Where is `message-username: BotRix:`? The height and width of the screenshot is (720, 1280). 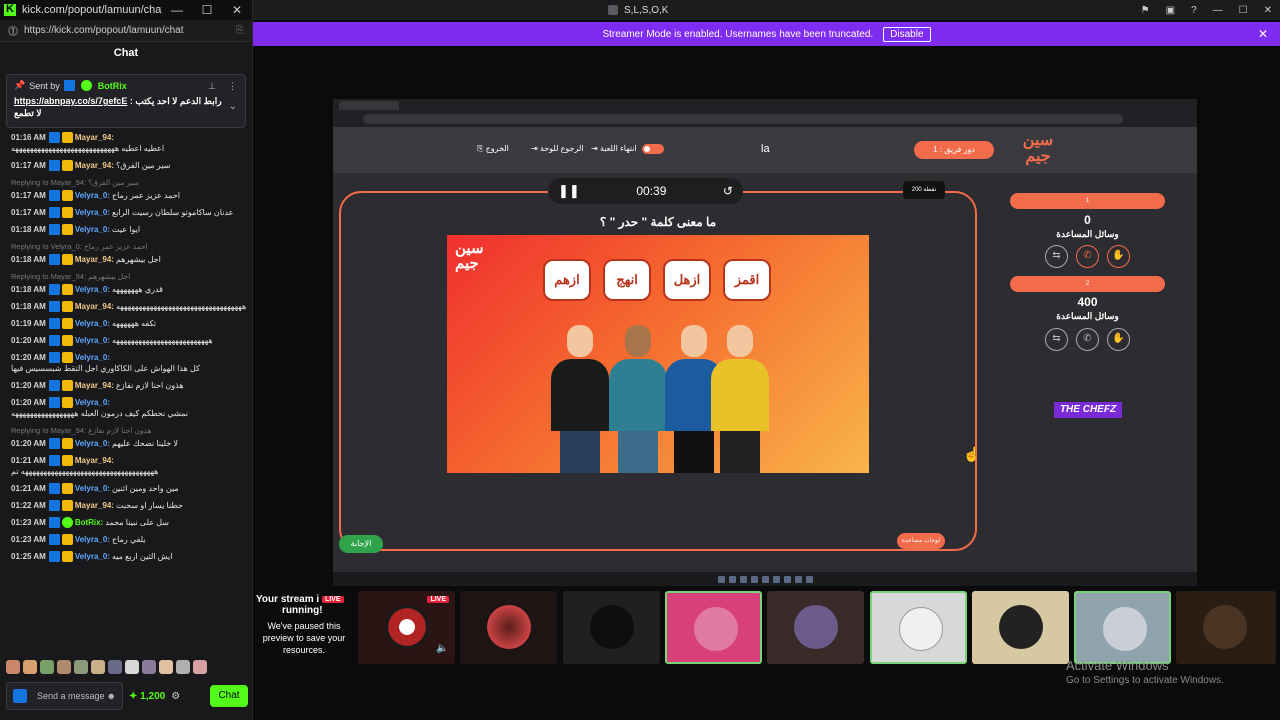
message-username: BotRix: is located at coordinates (89, 522).